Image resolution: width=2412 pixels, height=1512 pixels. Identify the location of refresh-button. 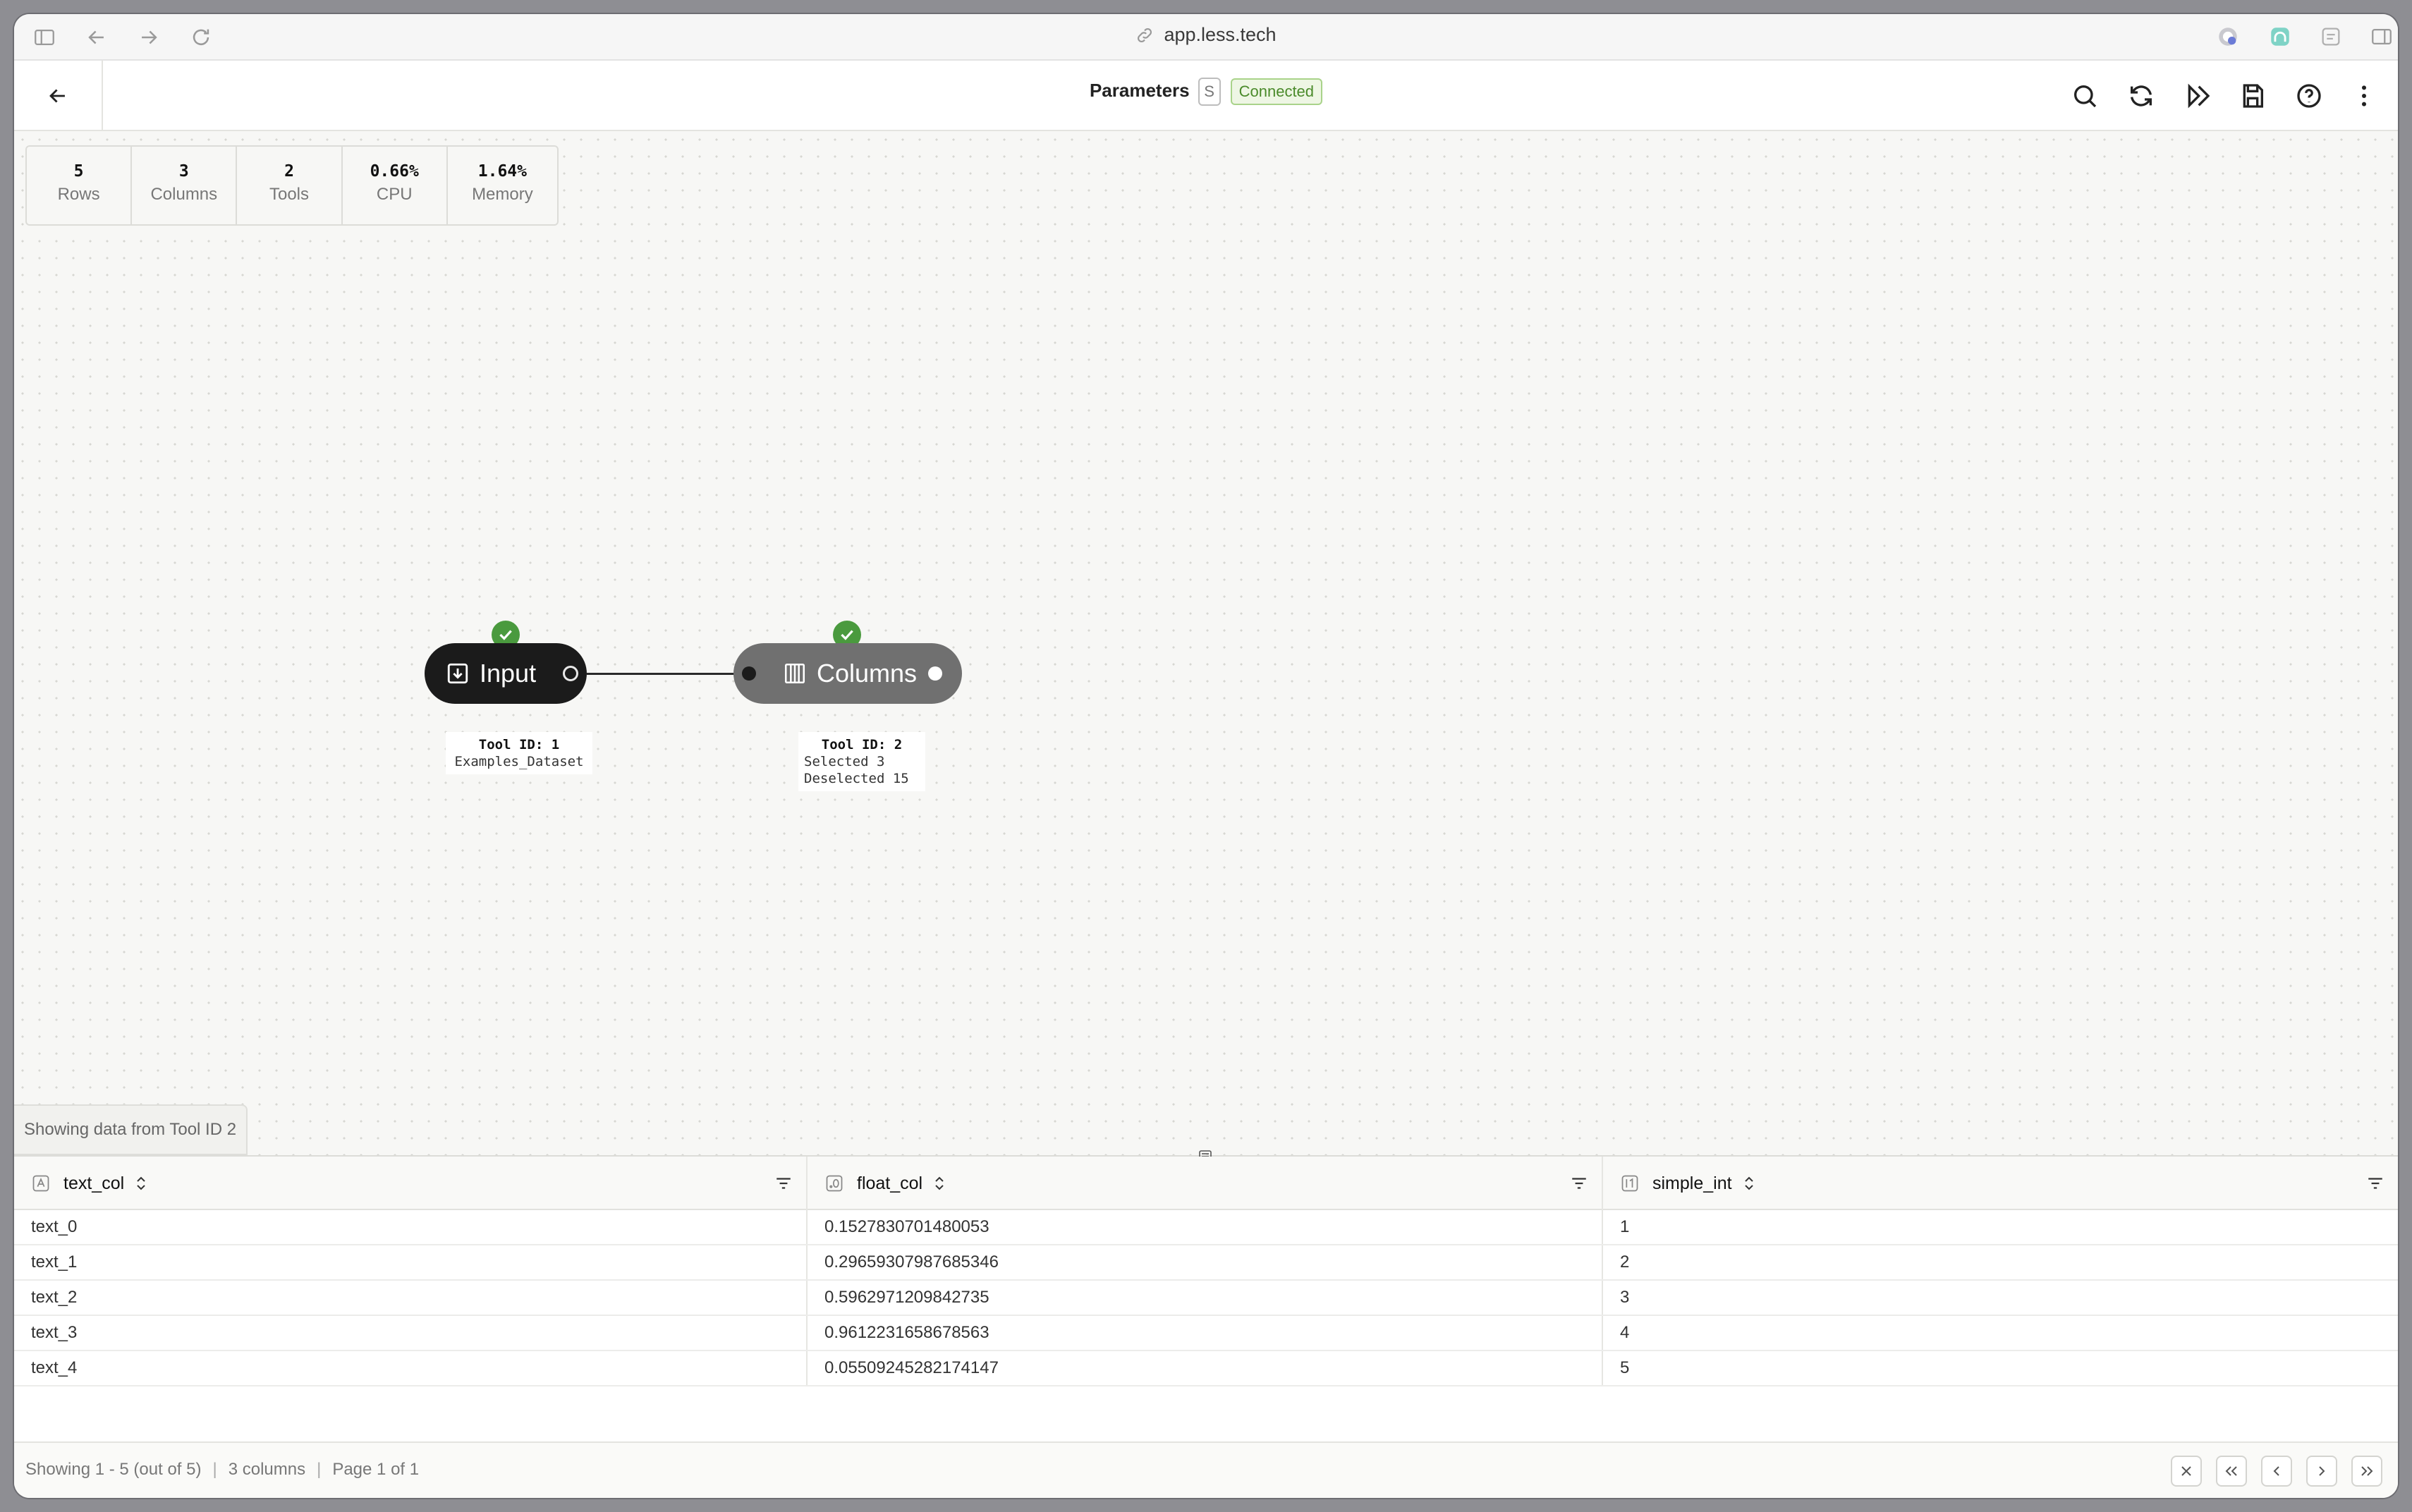
(2141, 96).